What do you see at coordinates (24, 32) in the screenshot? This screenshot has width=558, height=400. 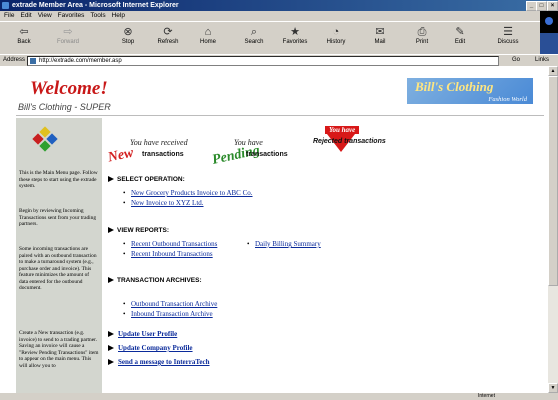 I see `back-arrow-icon: ⇦` at bounding box center [24, 32].